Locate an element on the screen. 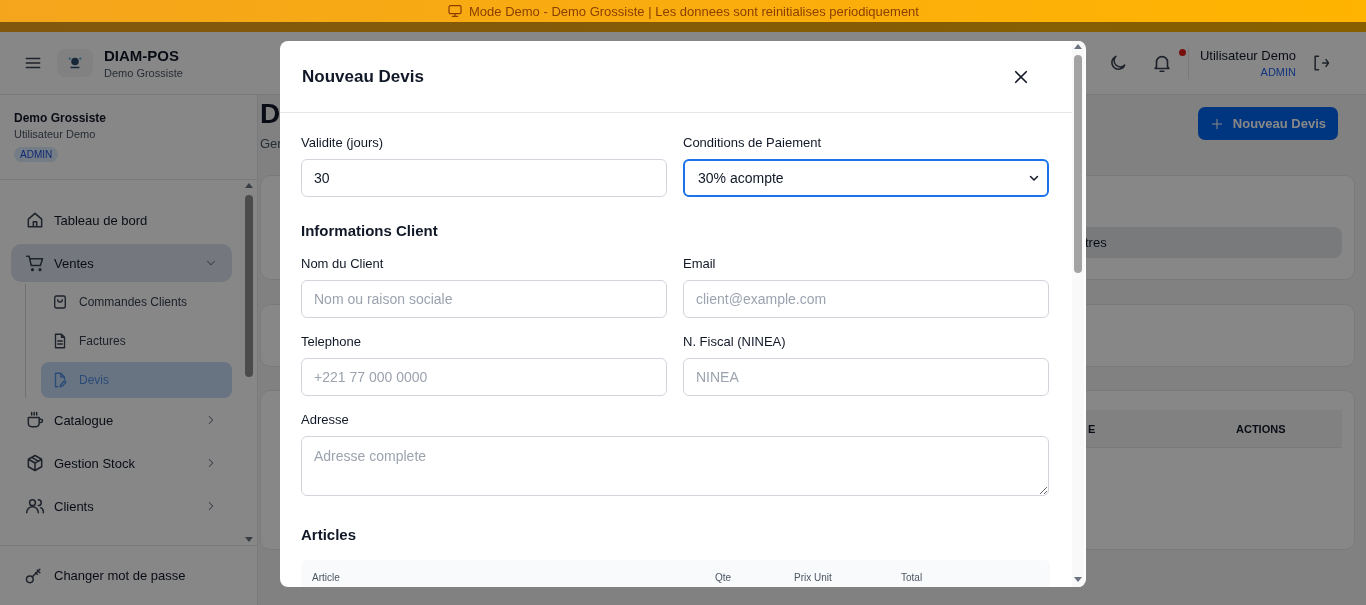 This screenshot has width=1366, height=605. input-field: Nom ou raison sociale is located at coordinates (484, 299).